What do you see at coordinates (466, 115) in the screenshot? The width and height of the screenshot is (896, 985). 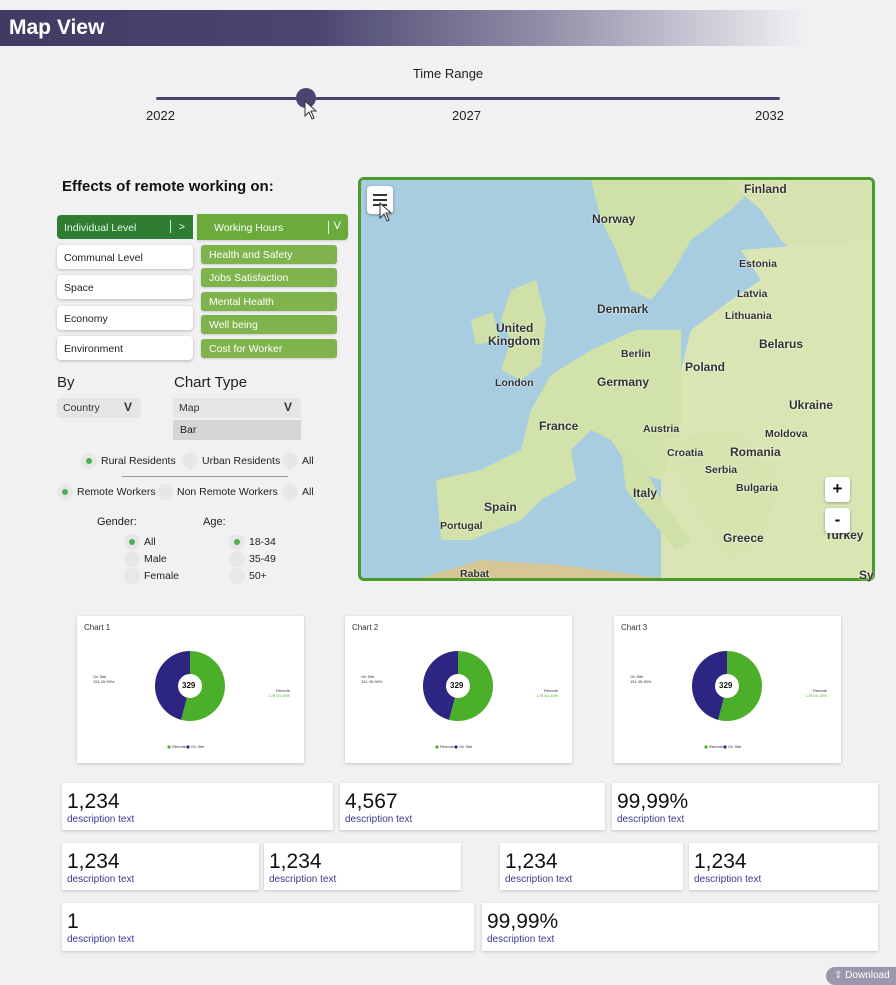 I see `time-tick-mid: 2027` at bounding box center [466, 115].